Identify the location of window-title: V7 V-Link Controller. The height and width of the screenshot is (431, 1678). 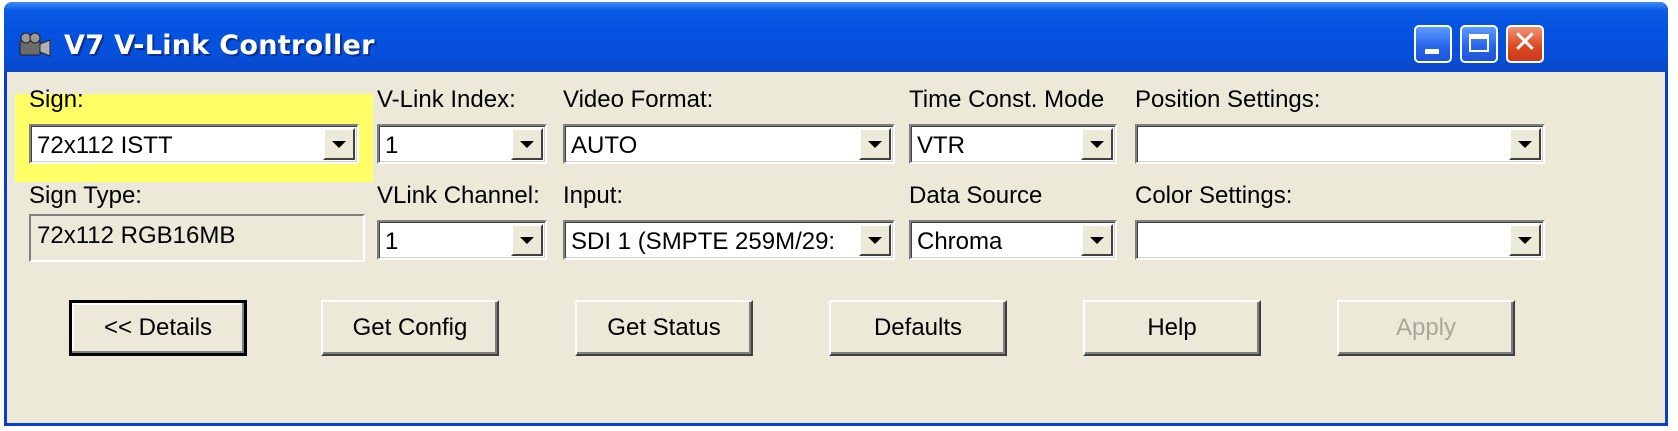
(219, 45).